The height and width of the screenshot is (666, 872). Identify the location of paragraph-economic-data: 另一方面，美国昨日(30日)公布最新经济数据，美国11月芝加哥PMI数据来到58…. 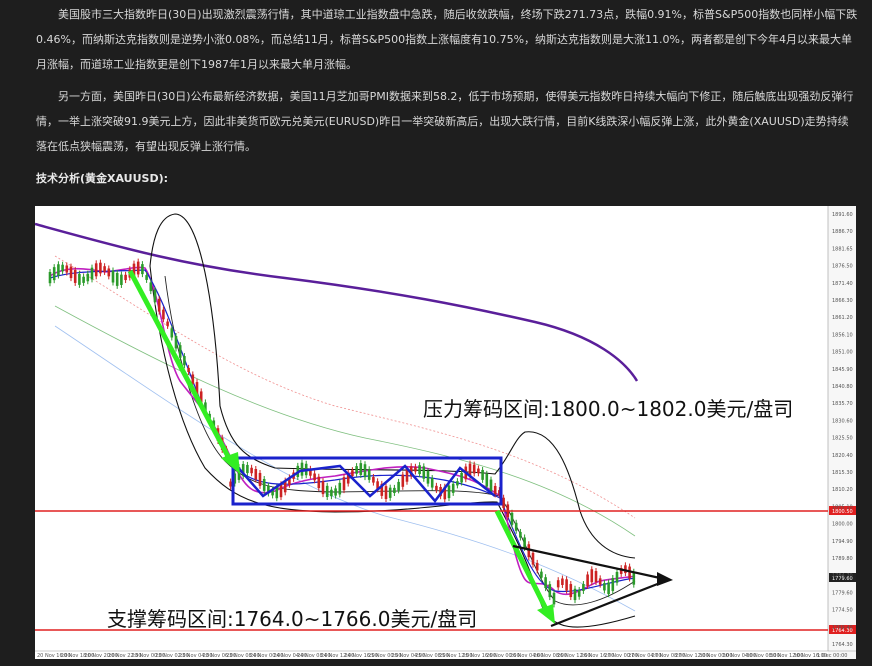
(445, 121).